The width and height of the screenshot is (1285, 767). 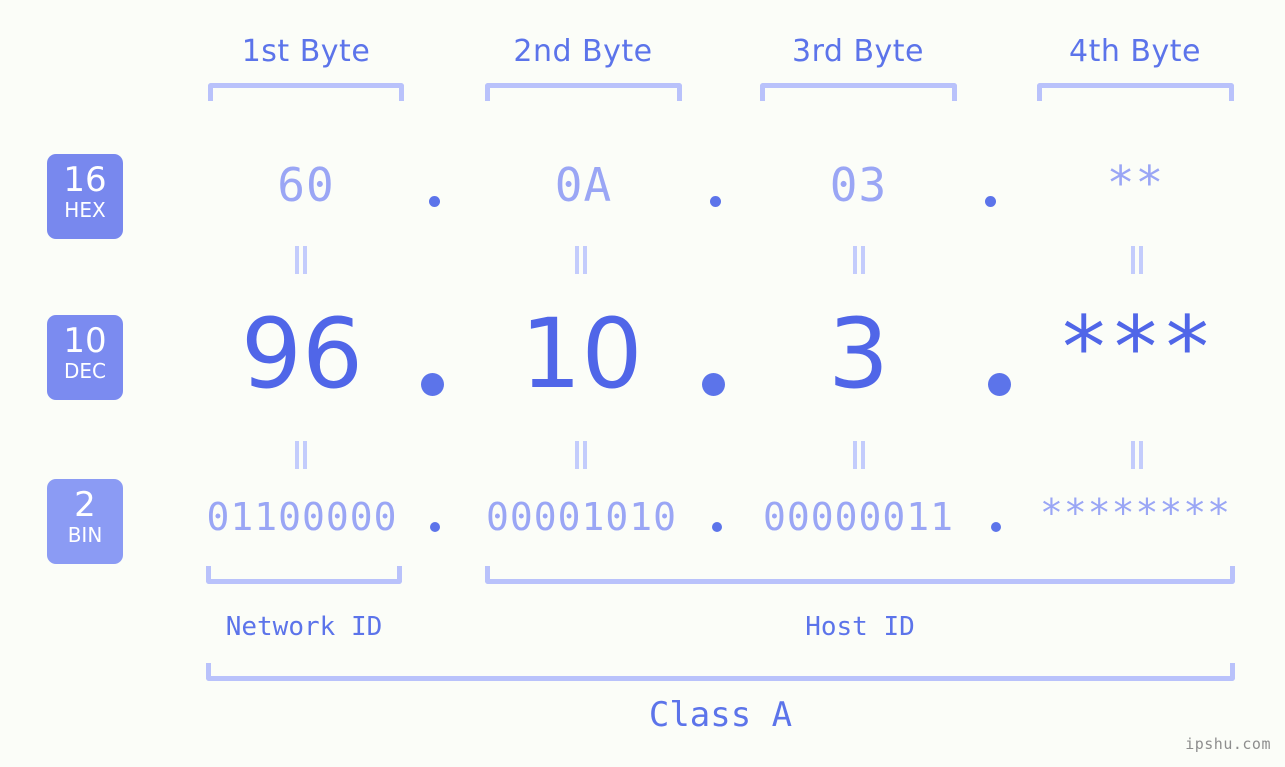 I want to click on base-badge-bin-name: BIN, so click(x=85, y=535).